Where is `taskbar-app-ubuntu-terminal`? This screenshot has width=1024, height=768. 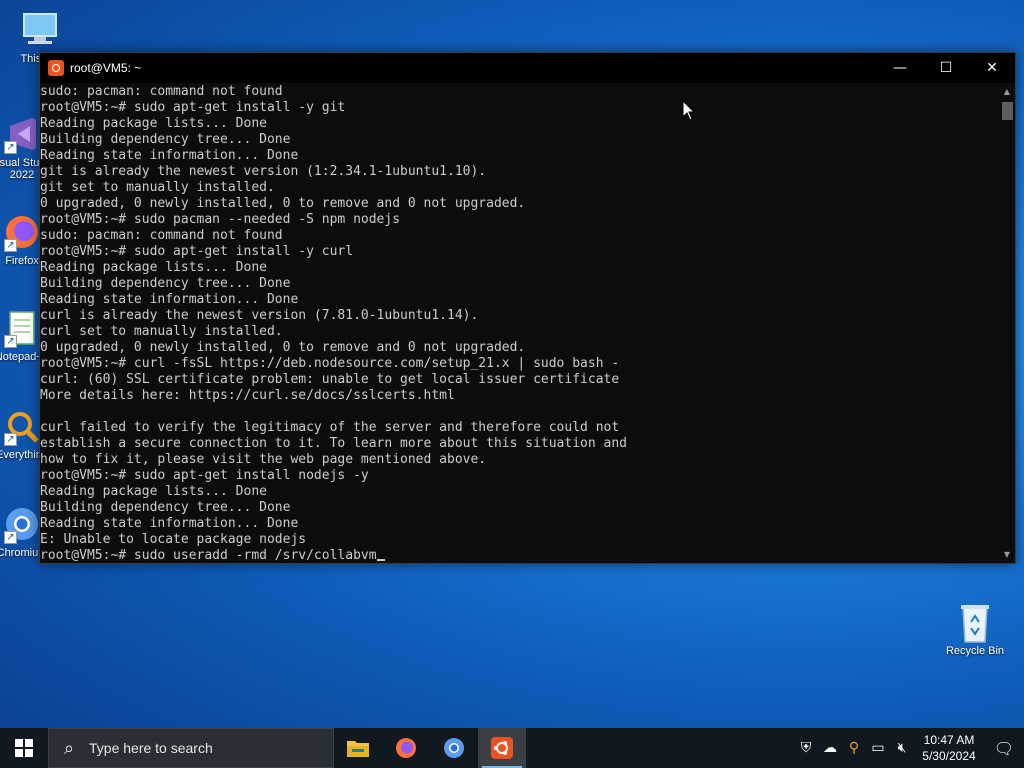
taskbar-app-ubuntu-terminal is located at coordinates (502, 748).